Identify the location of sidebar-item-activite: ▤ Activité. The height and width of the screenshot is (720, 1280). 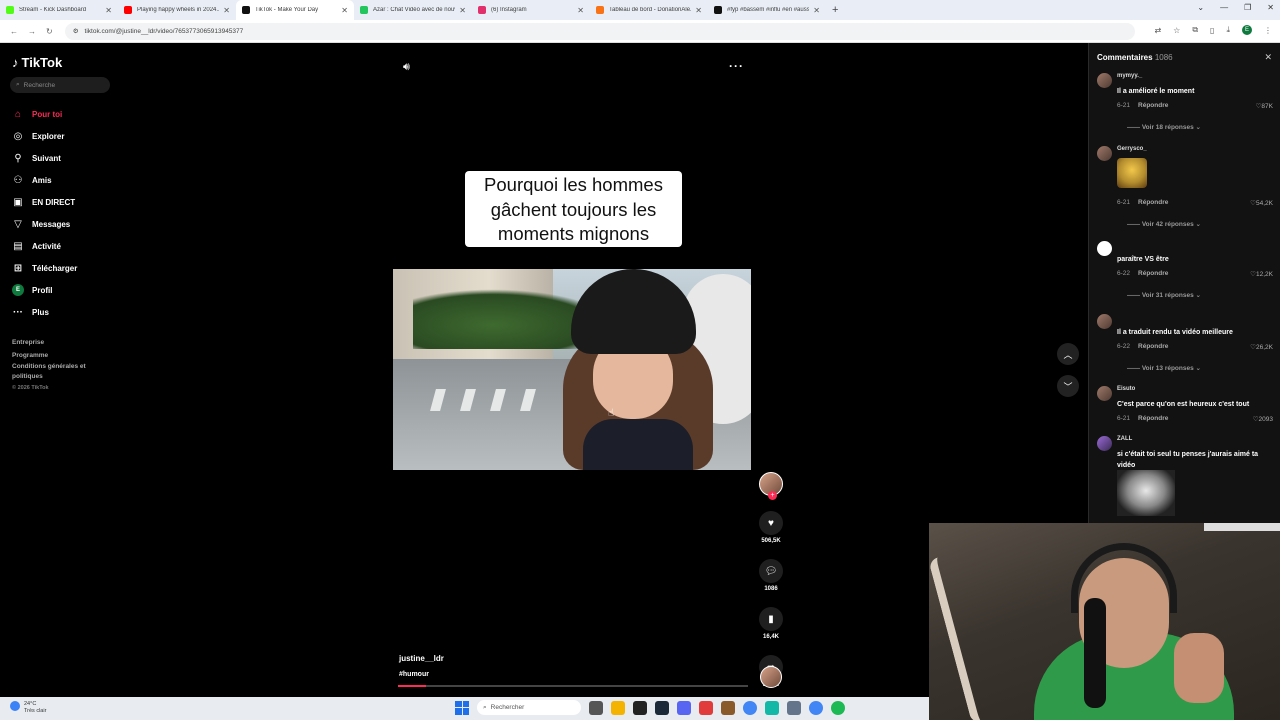
(44, 246).